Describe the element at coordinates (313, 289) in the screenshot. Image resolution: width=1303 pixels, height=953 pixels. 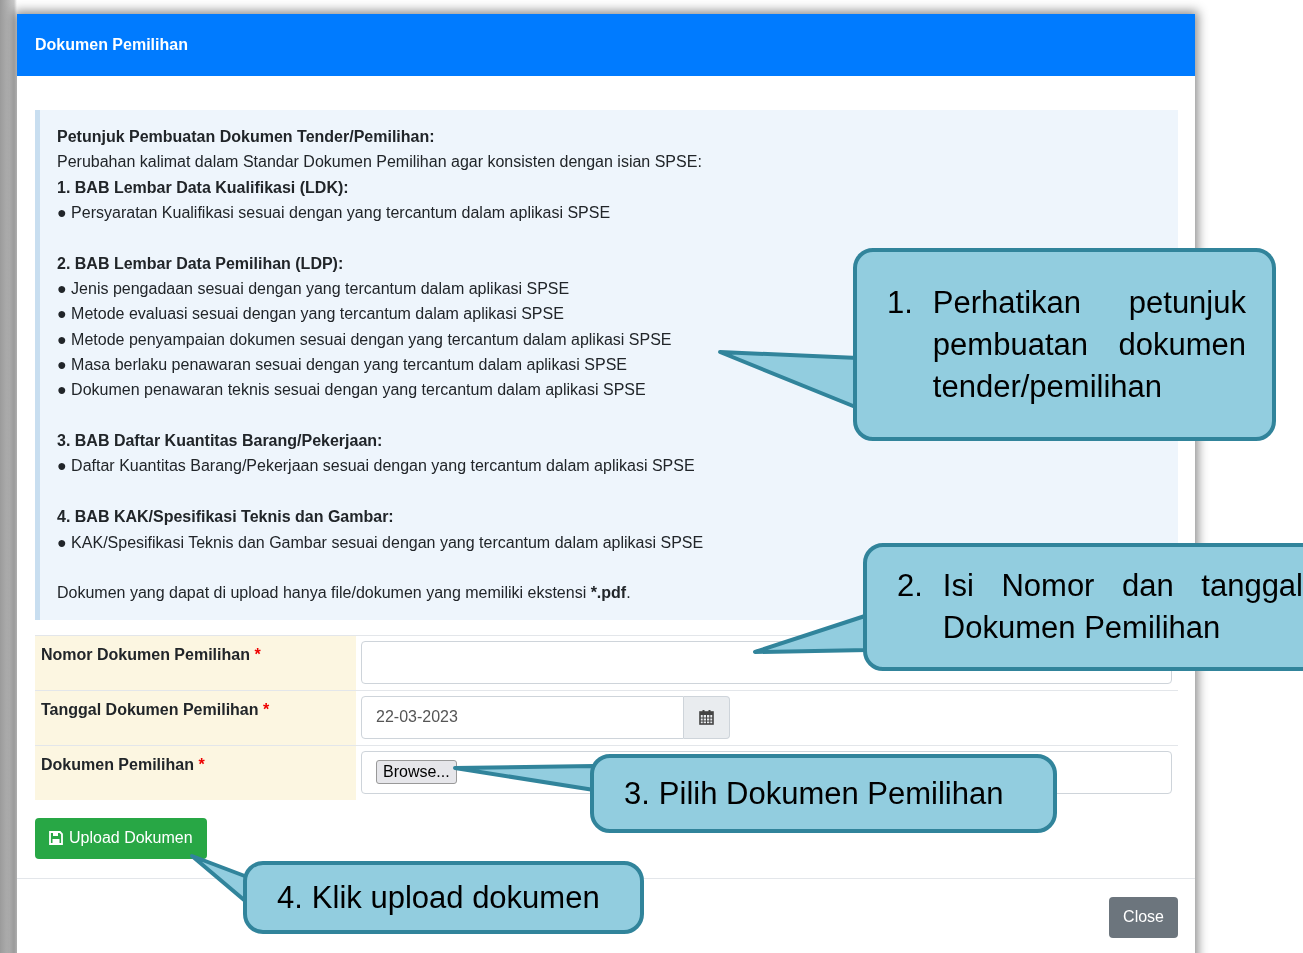
I see `bullet-item: ● Jenis pengadaan sesuai dengan yang tercantum dalam aplikasi SPSE` at that location.